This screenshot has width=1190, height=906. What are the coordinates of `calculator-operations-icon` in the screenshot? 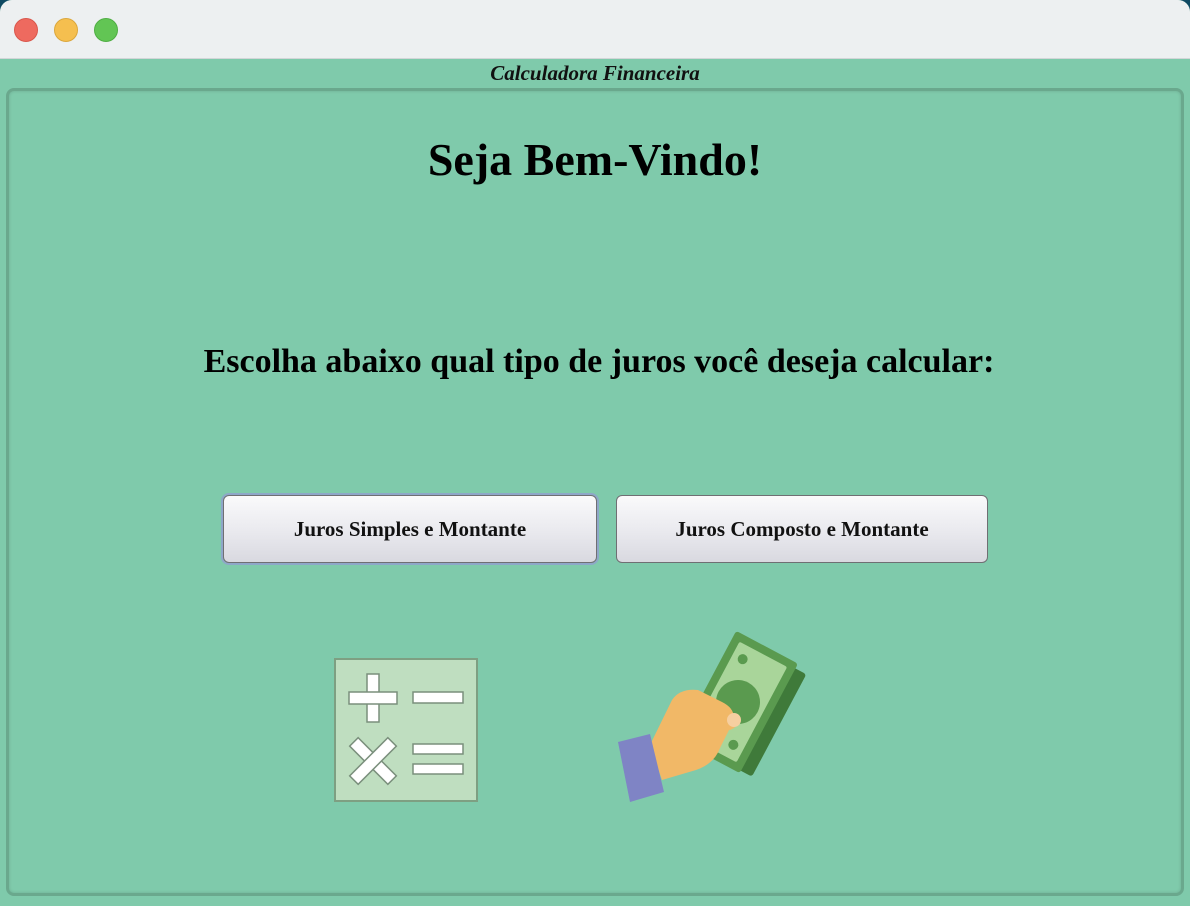 It's located at (406, 730).